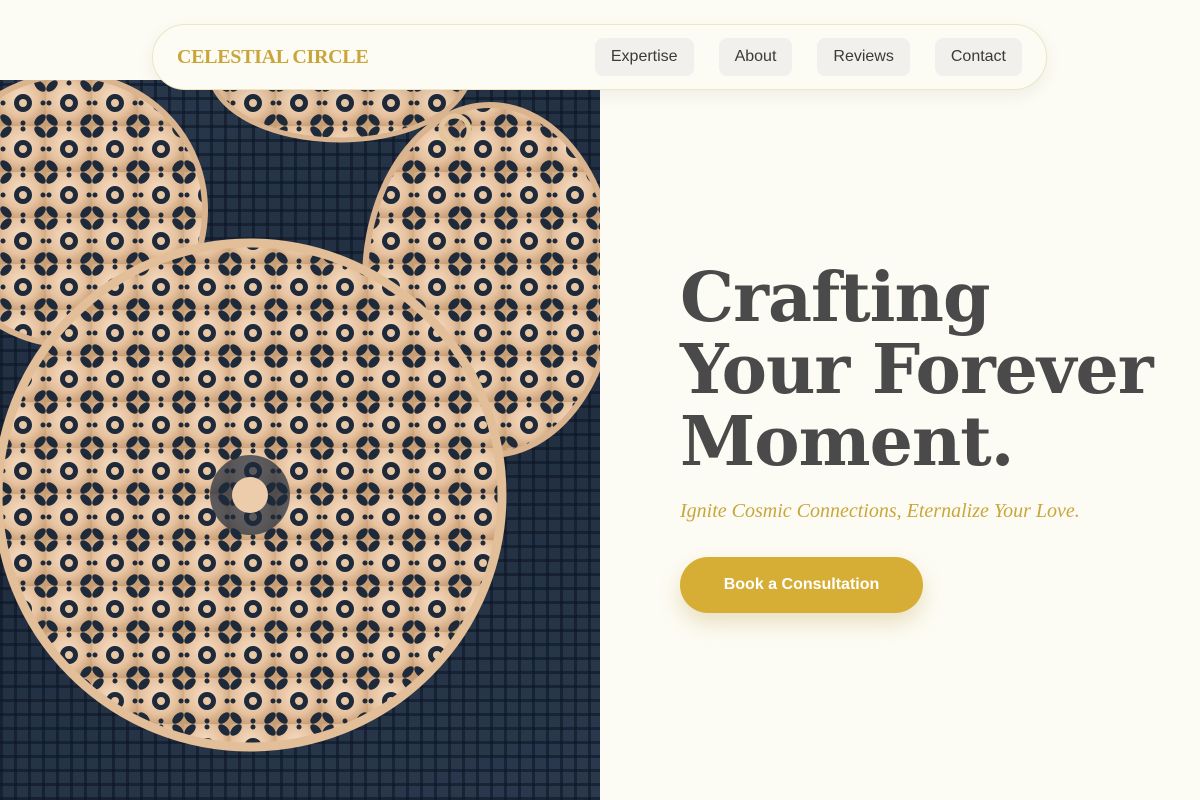  I want to click on hero-title-line: Crafting, so click(835, 298).